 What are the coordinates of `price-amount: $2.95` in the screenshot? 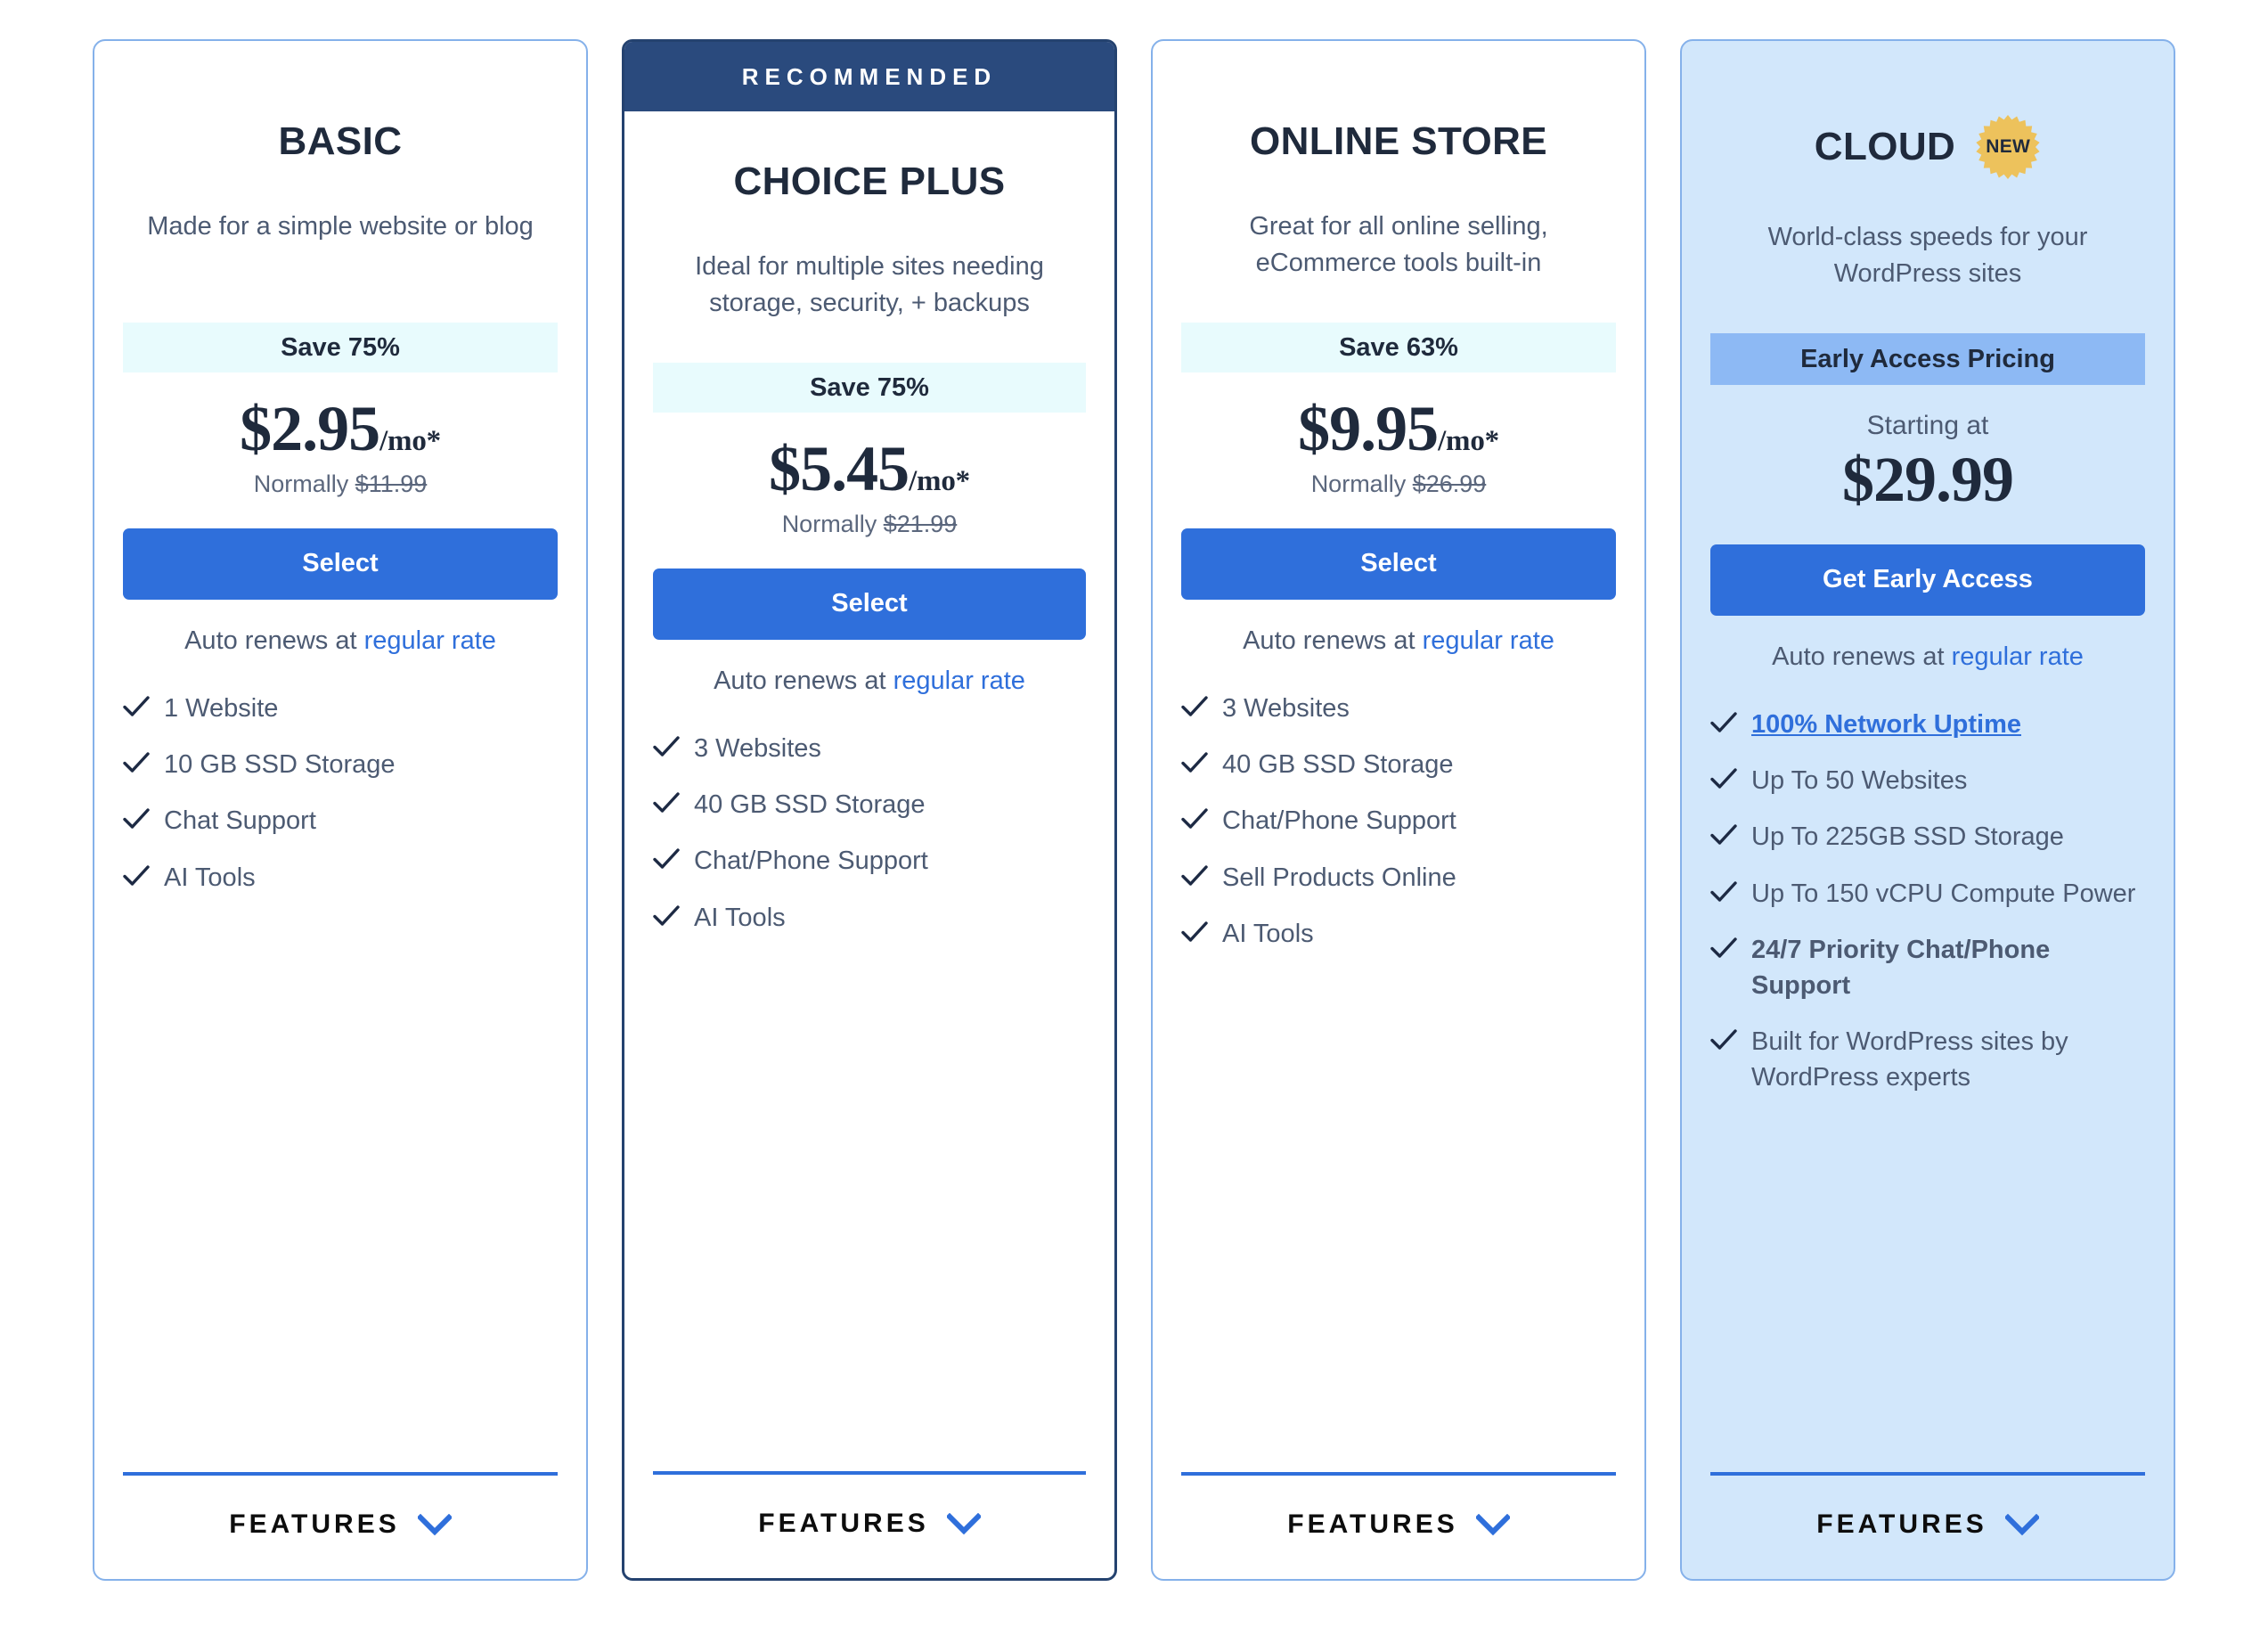 It's located at (310, 428).